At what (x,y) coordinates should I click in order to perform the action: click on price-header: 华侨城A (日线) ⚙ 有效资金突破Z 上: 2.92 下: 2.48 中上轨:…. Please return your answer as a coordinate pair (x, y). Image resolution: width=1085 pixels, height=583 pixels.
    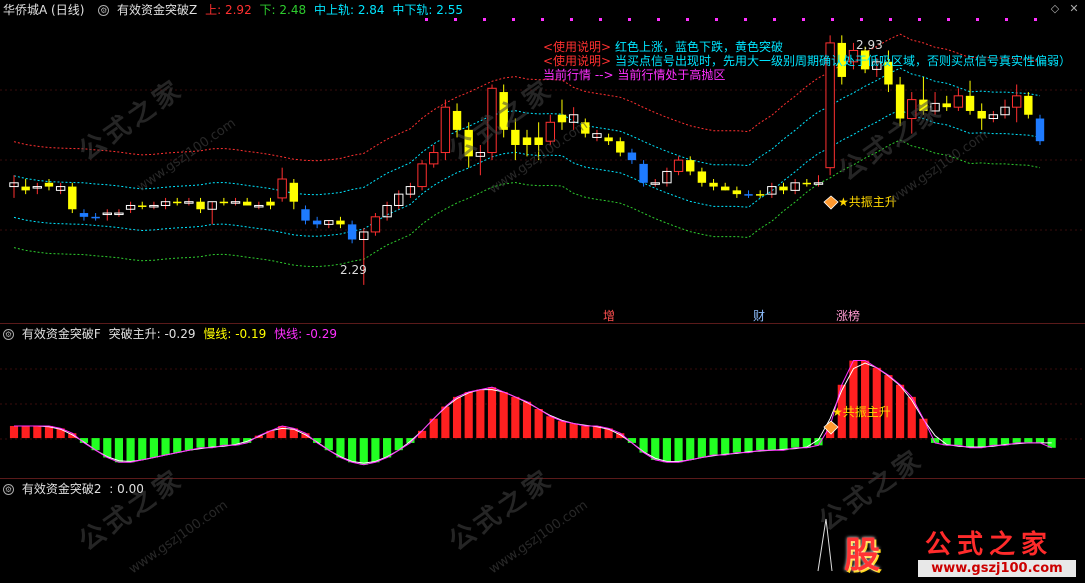
    Looking at the image, I should click on (233, 10).